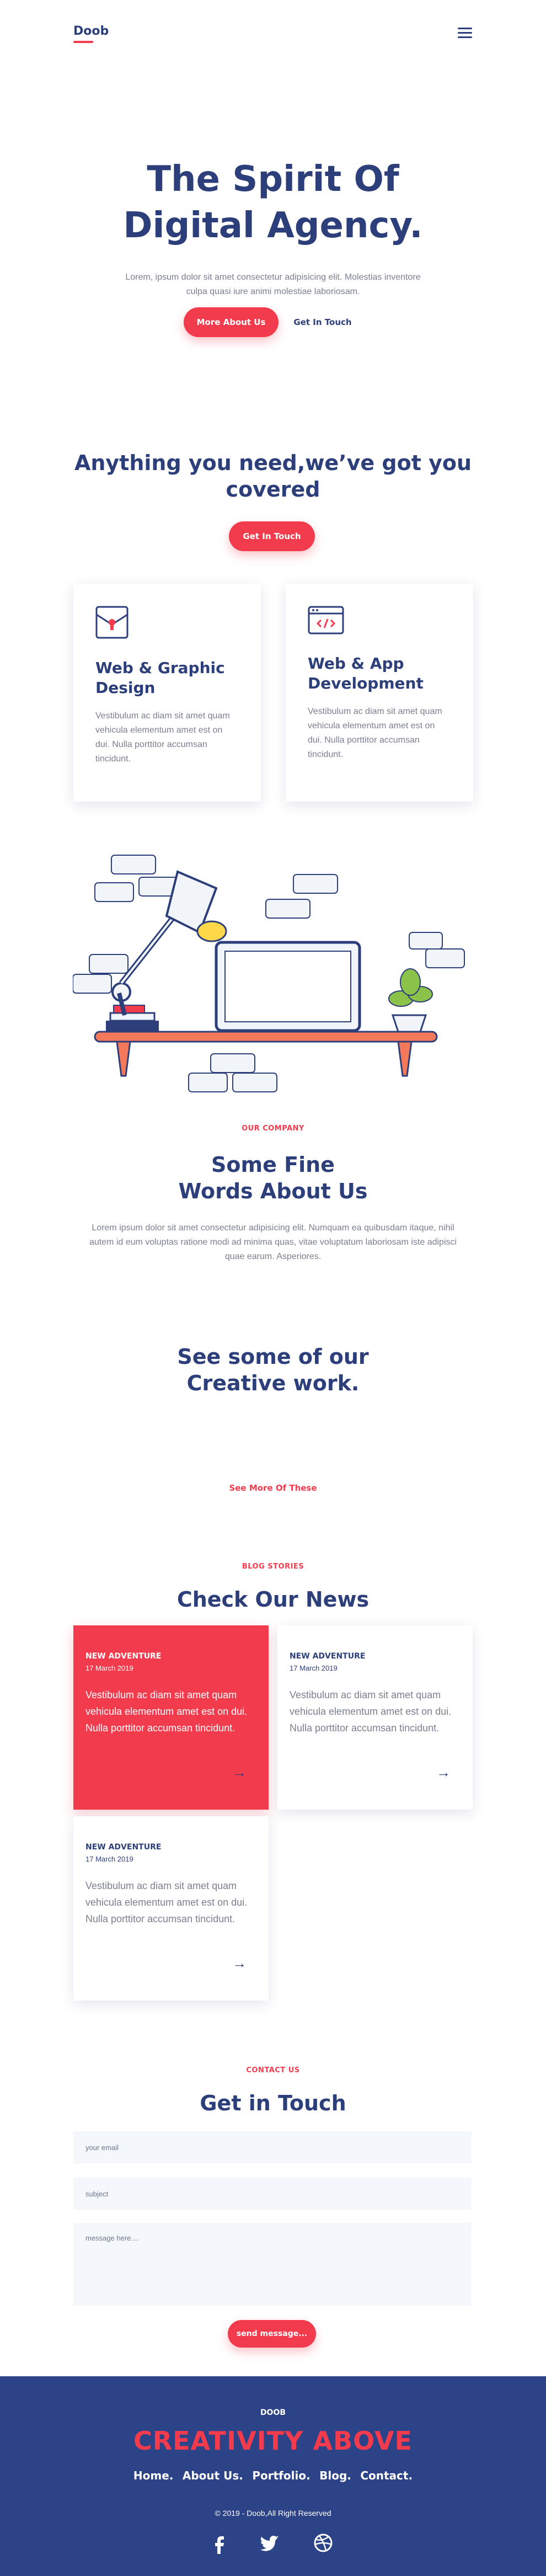 The height and width of the screenshot is (2576, 546). I want to click on hamburger-menu-icon, so click(465, 33).